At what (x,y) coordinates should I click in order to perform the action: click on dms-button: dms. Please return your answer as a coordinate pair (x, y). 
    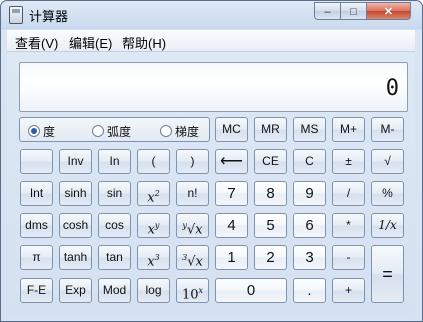
    Looking at the image, I should click on (36, 225).